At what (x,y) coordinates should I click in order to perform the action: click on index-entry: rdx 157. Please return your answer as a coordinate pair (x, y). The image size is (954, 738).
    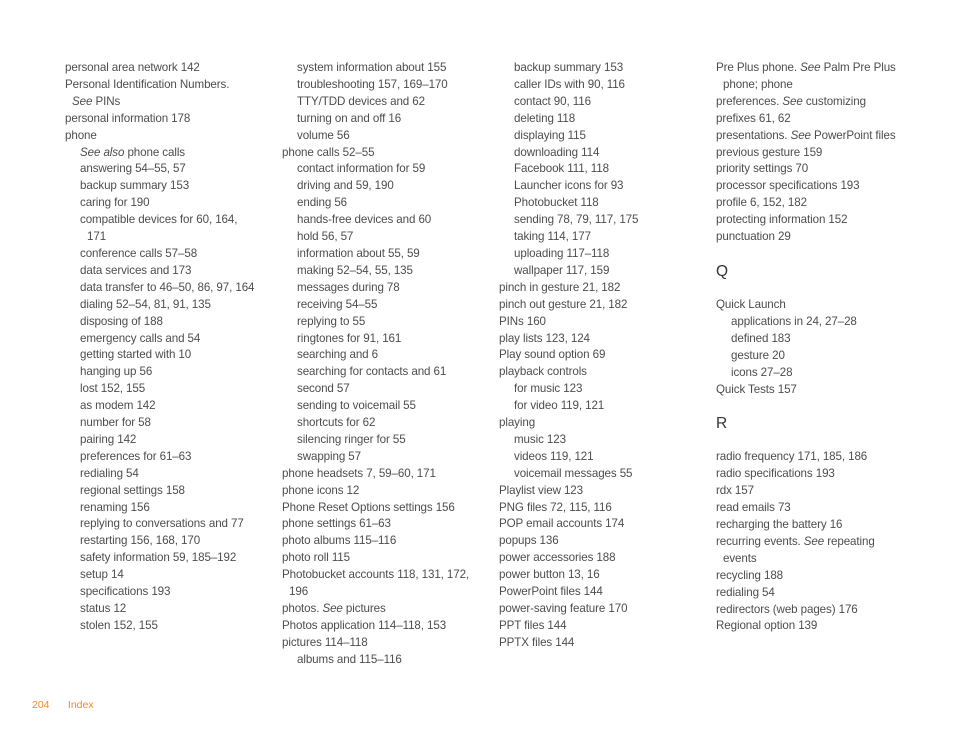
    Looking at the image, I should click on (735, 491).